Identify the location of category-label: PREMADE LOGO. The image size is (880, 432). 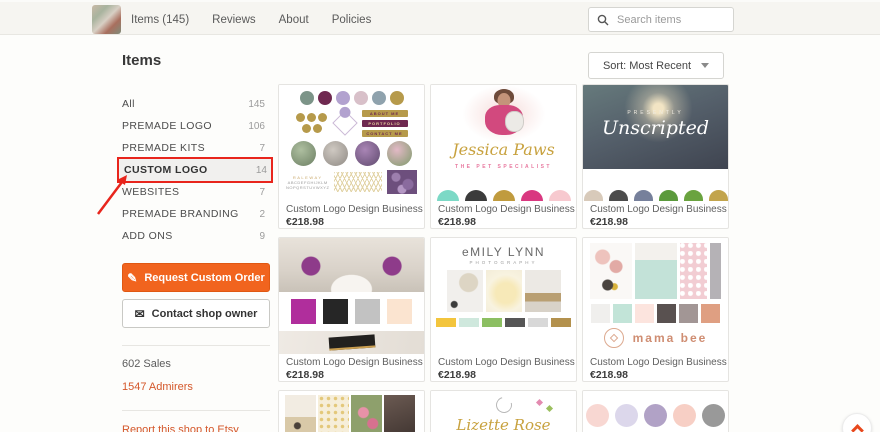
(167, 126).